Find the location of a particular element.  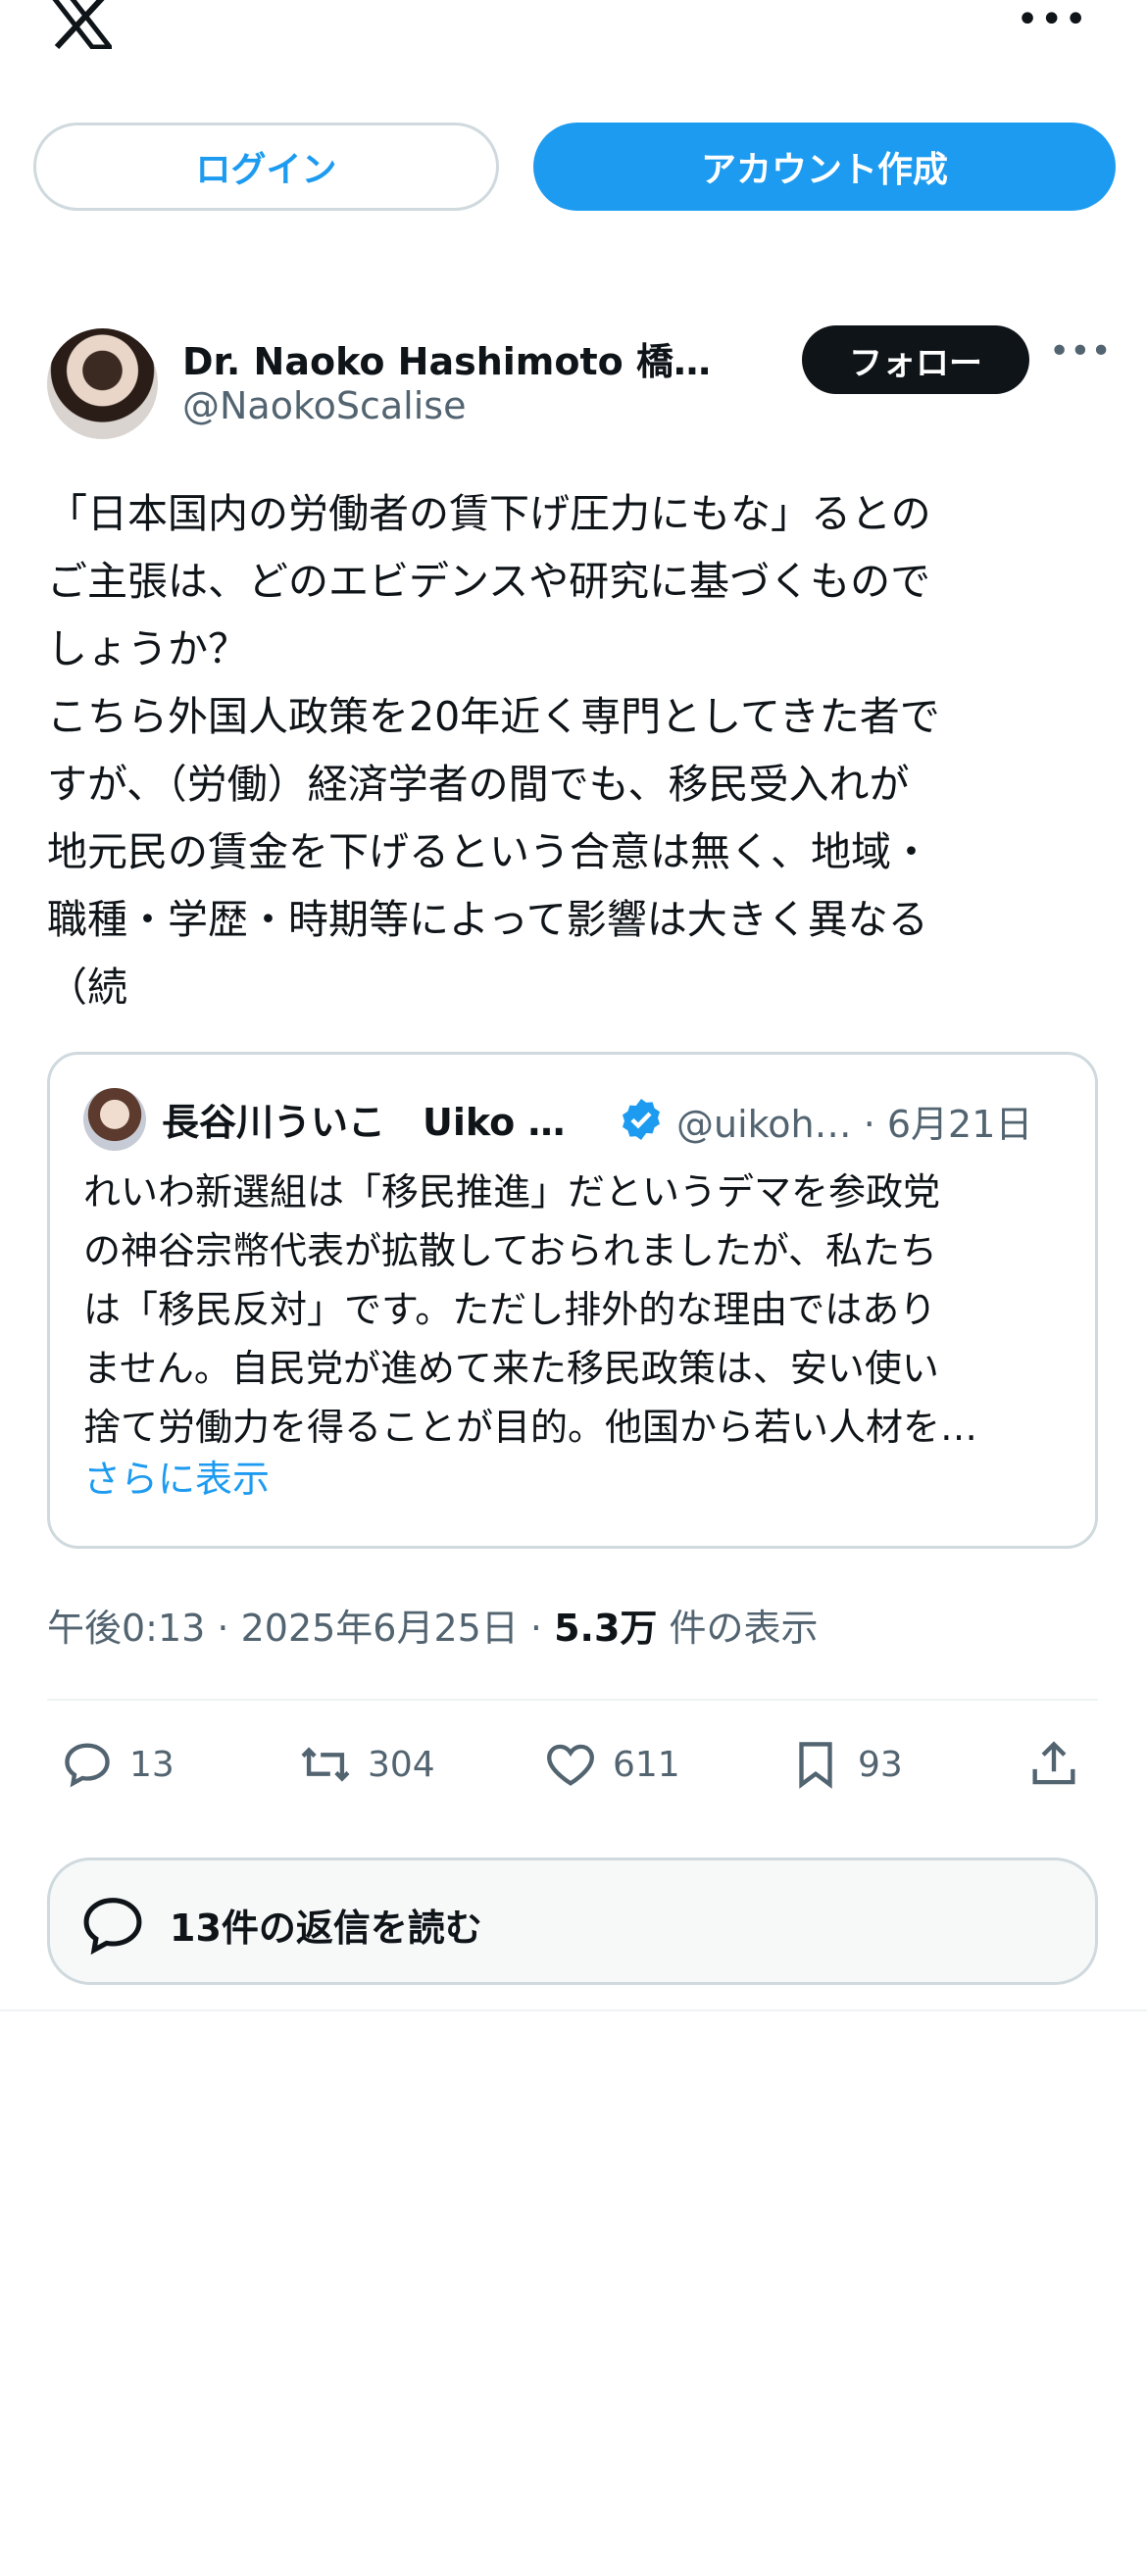

views-label: 件の表示 is located at coordinates (744, 1628).